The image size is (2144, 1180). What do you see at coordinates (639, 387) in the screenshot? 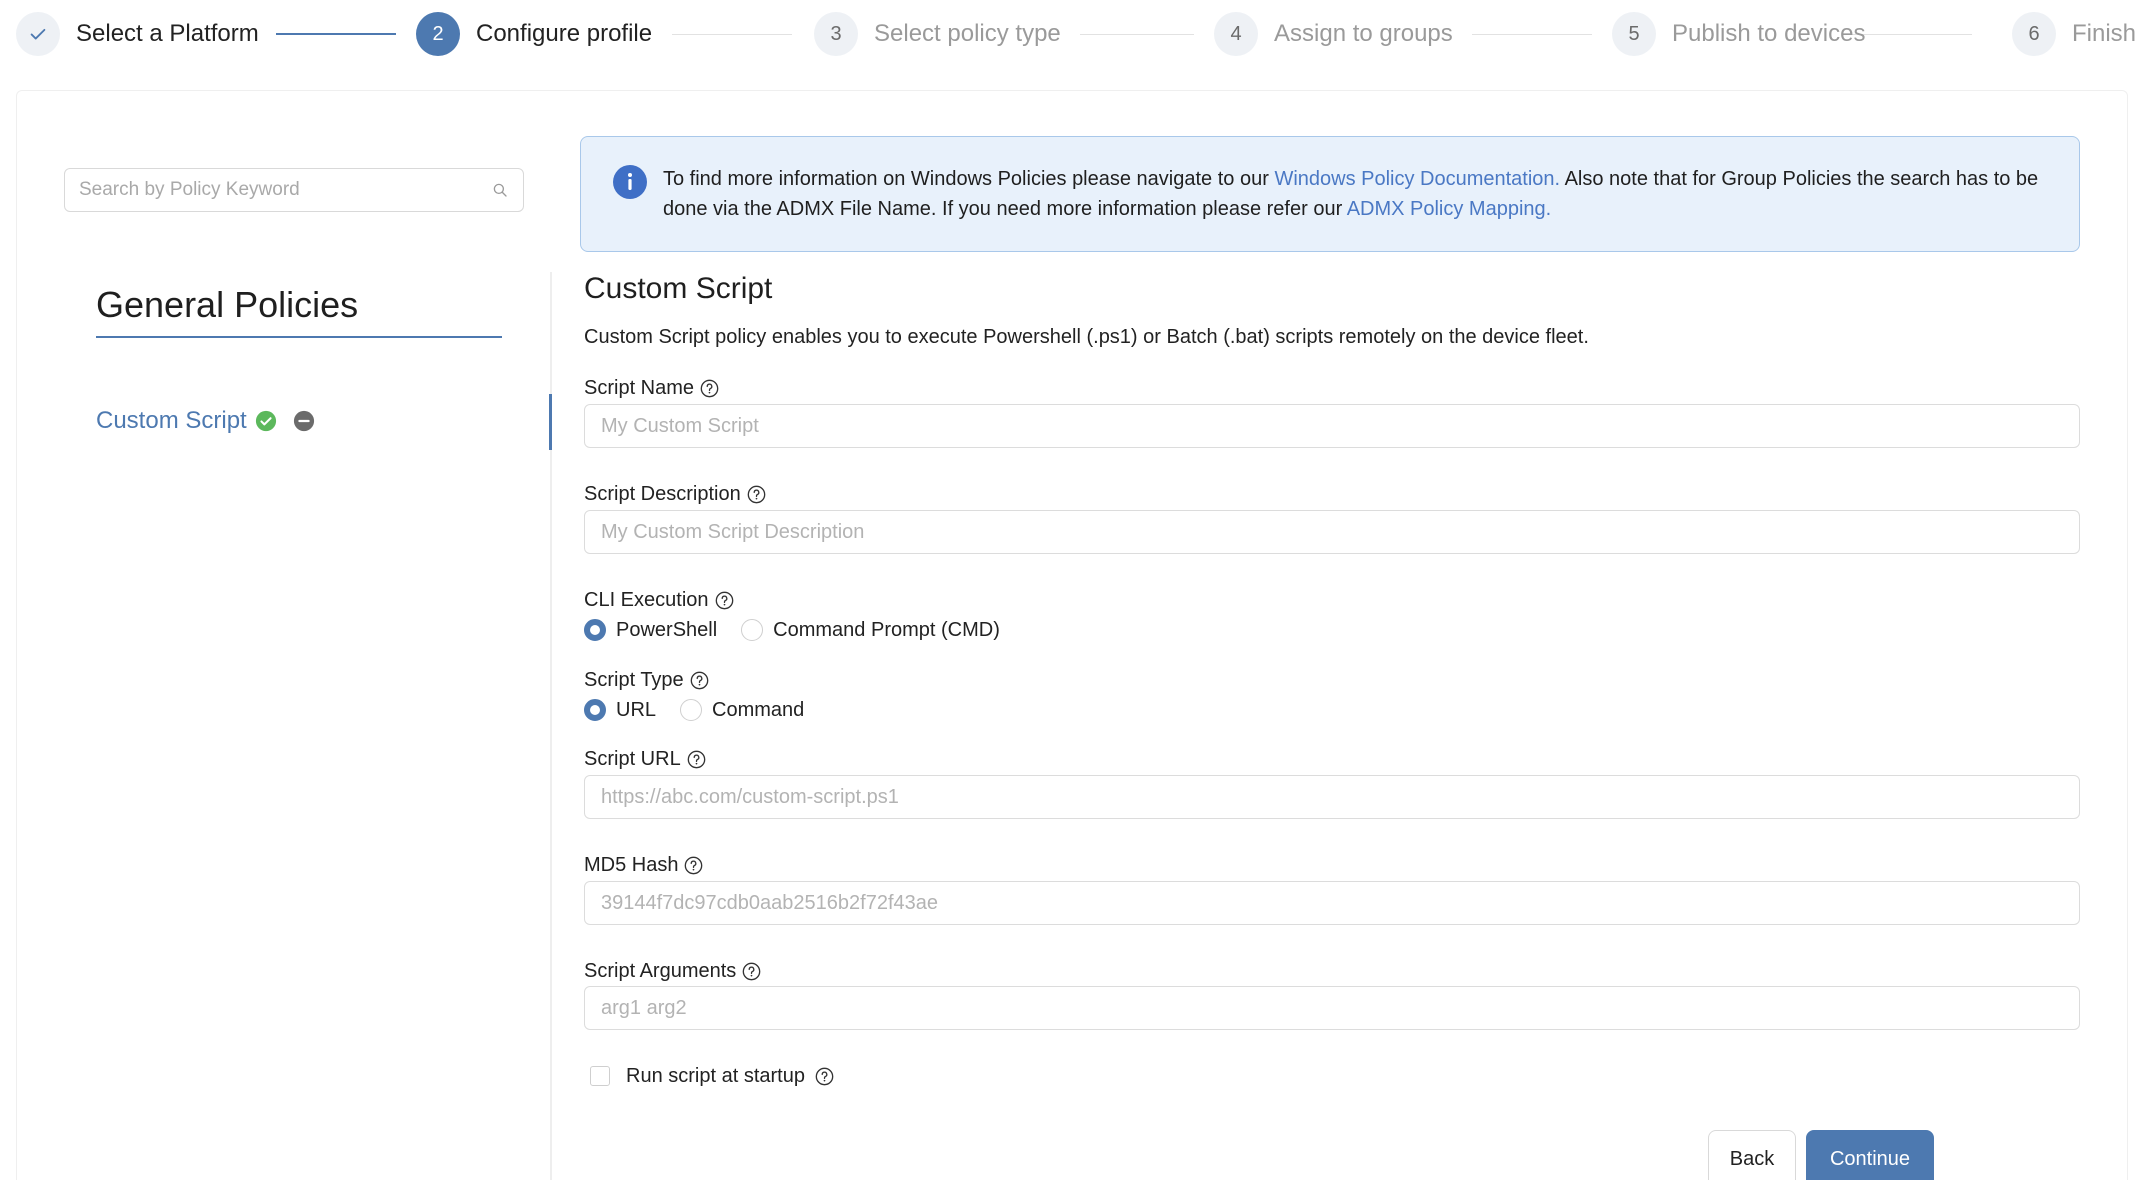
I see `field-label-text: Script Name` at bounding box center [639, 387].